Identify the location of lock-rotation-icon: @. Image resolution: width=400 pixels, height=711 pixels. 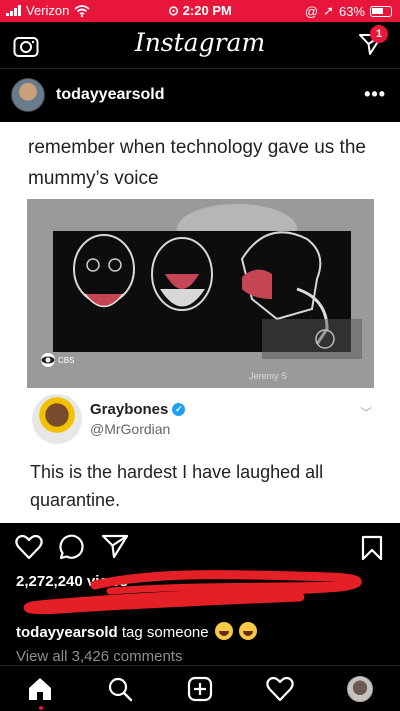
(311, 11).